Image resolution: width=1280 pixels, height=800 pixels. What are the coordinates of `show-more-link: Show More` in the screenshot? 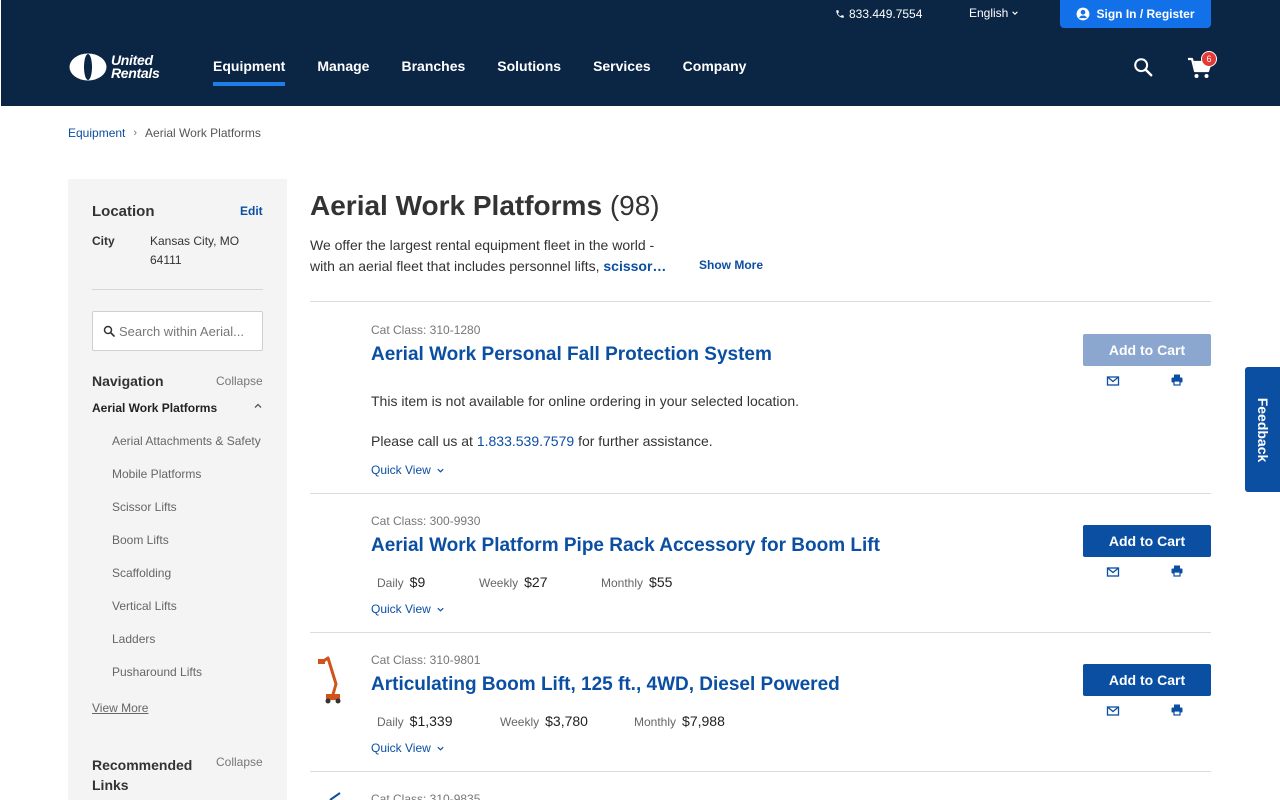 It's located at (731, 265).